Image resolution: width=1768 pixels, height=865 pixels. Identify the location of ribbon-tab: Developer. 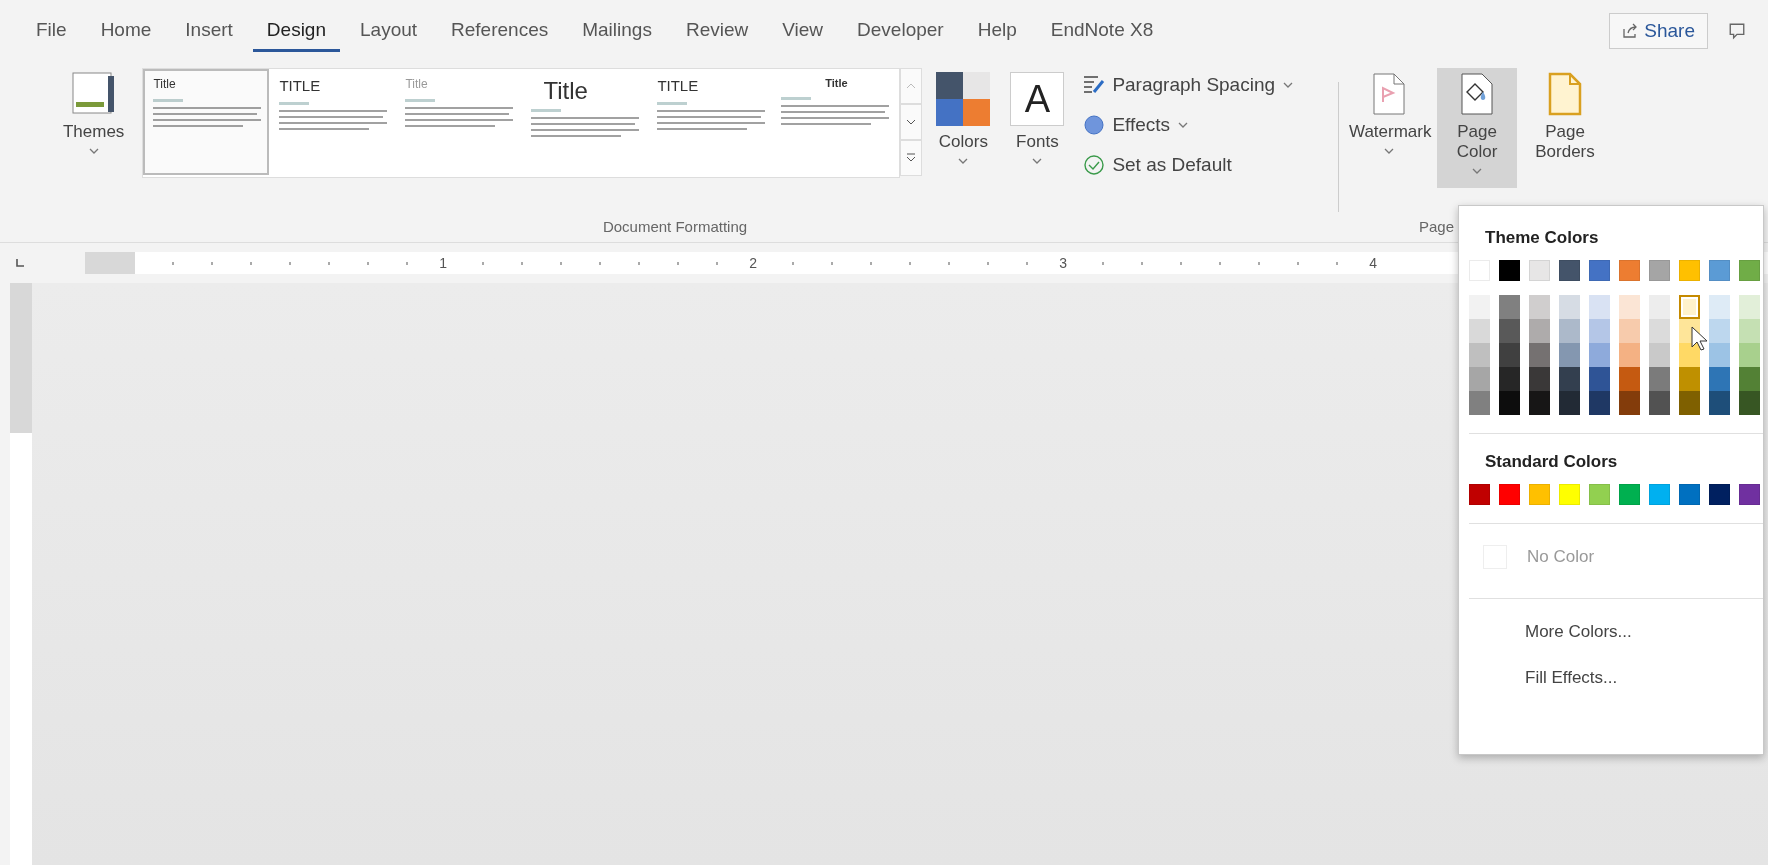
(900, 31).